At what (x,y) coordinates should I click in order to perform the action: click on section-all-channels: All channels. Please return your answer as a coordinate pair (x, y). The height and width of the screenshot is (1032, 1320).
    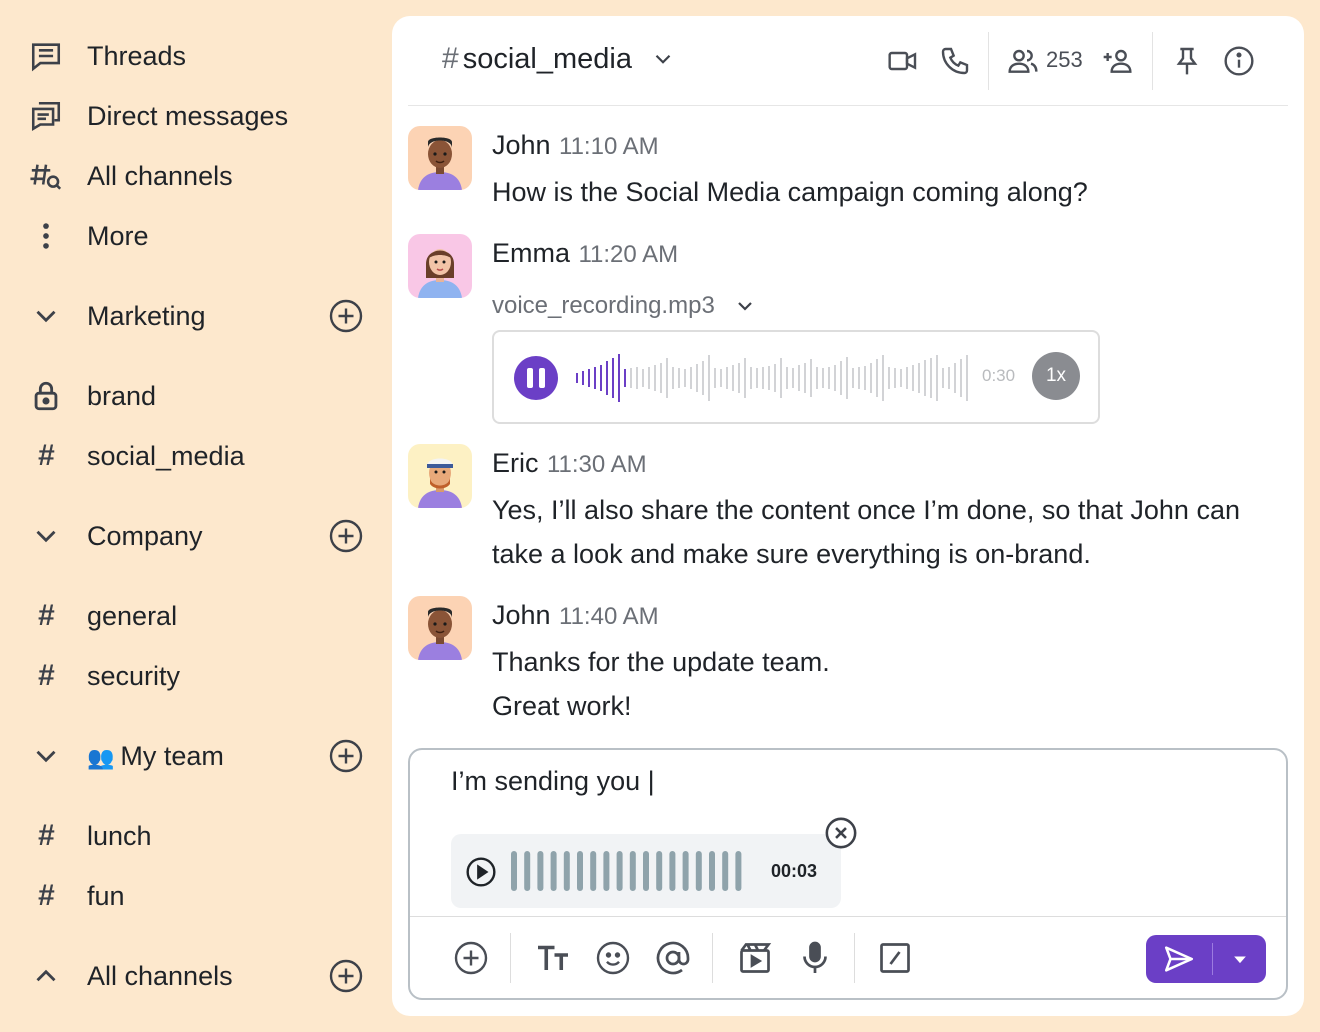
    Looking at the image, I should click on (198, 976).